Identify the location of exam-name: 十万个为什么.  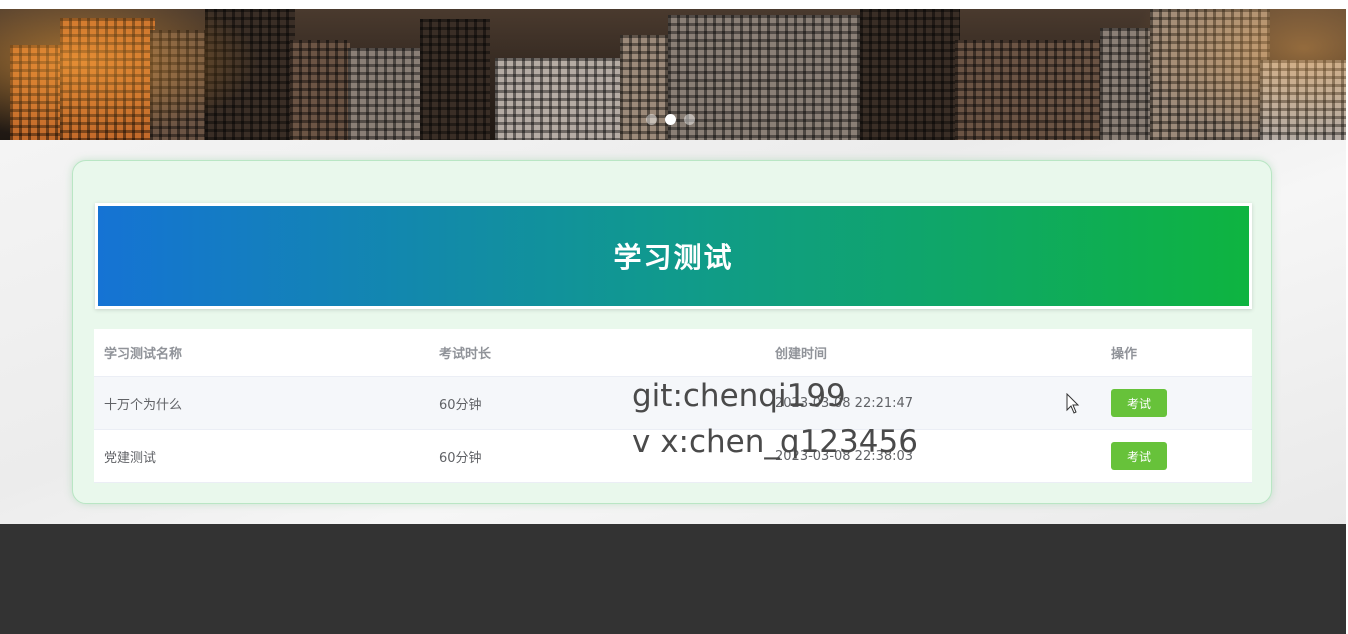
(143, 405).